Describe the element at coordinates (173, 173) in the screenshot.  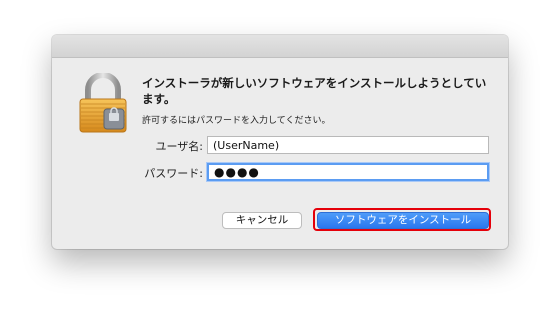
I see `password-label: パスワード:` at that location.